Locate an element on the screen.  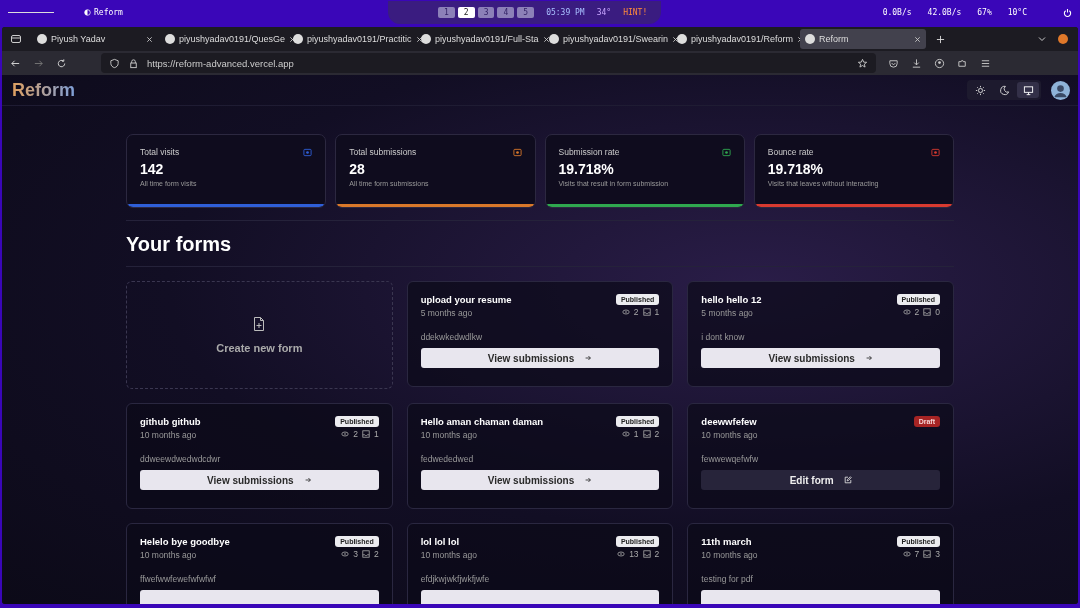
download-speed: 42.0B/s is located at coordinates (944, 12).